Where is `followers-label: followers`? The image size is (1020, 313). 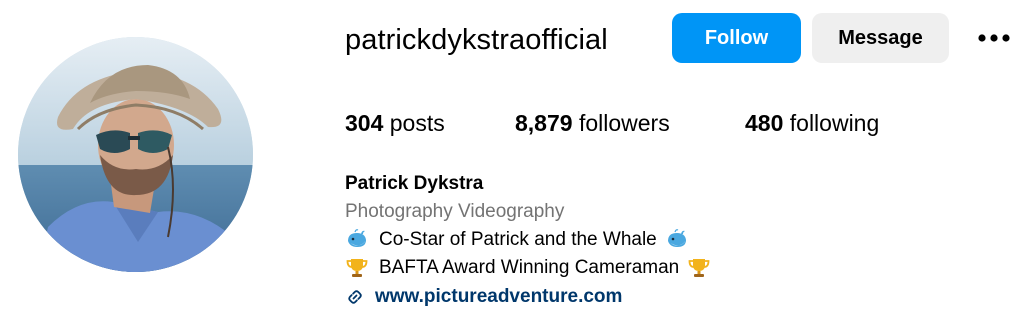 followers-label: followers is located at coordinates (624, 123).